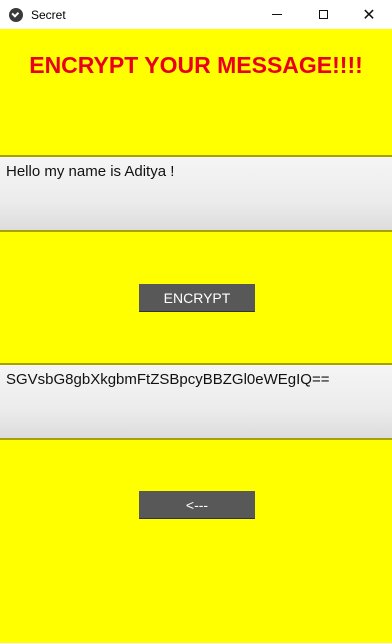  What do you see at coordinates (196, 14) in the screenshot?
I see `title-bar: Secret ✕` at bounding box center [196, 14].